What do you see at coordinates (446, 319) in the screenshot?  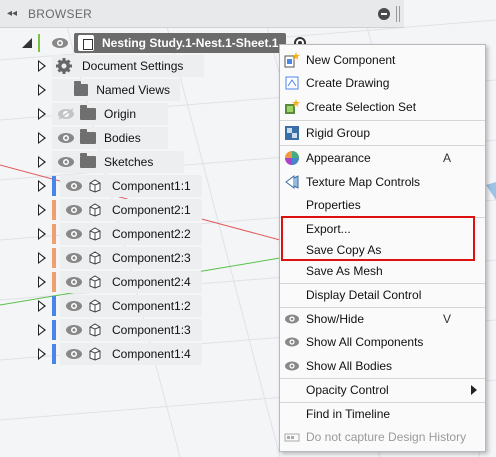 I see `shortcut-label: V` at bounding box center [446, 319].